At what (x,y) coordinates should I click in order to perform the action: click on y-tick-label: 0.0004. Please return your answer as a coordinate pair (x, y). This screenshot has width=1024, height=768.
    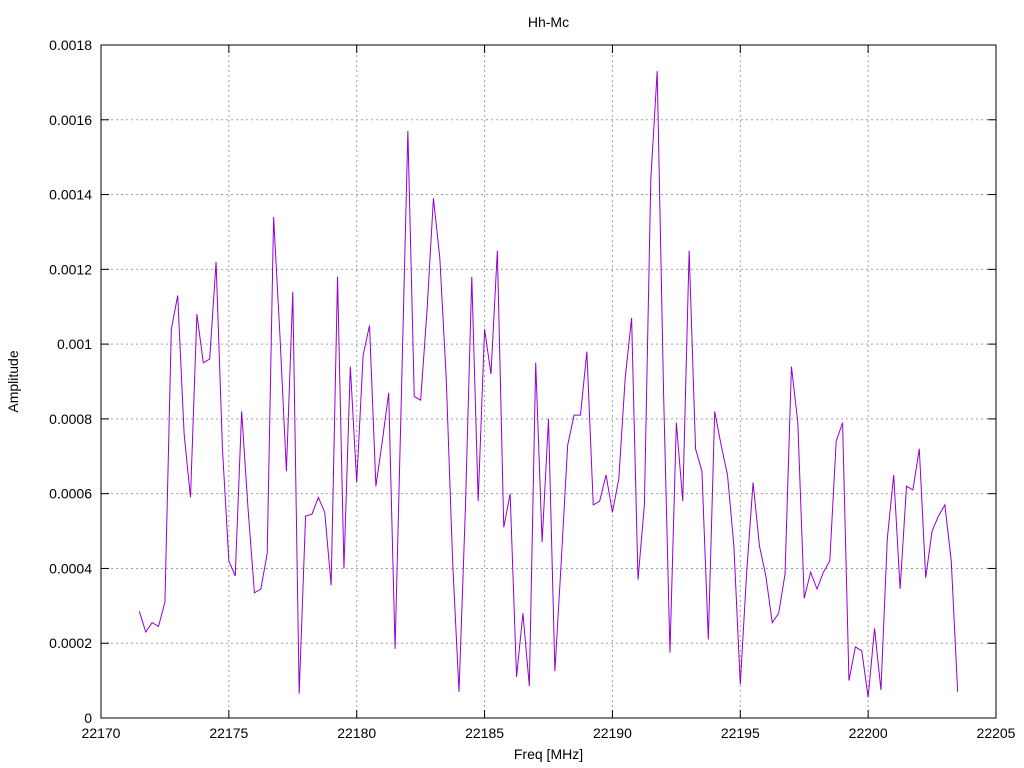
    Looking at the image, I should click on (70, 568).